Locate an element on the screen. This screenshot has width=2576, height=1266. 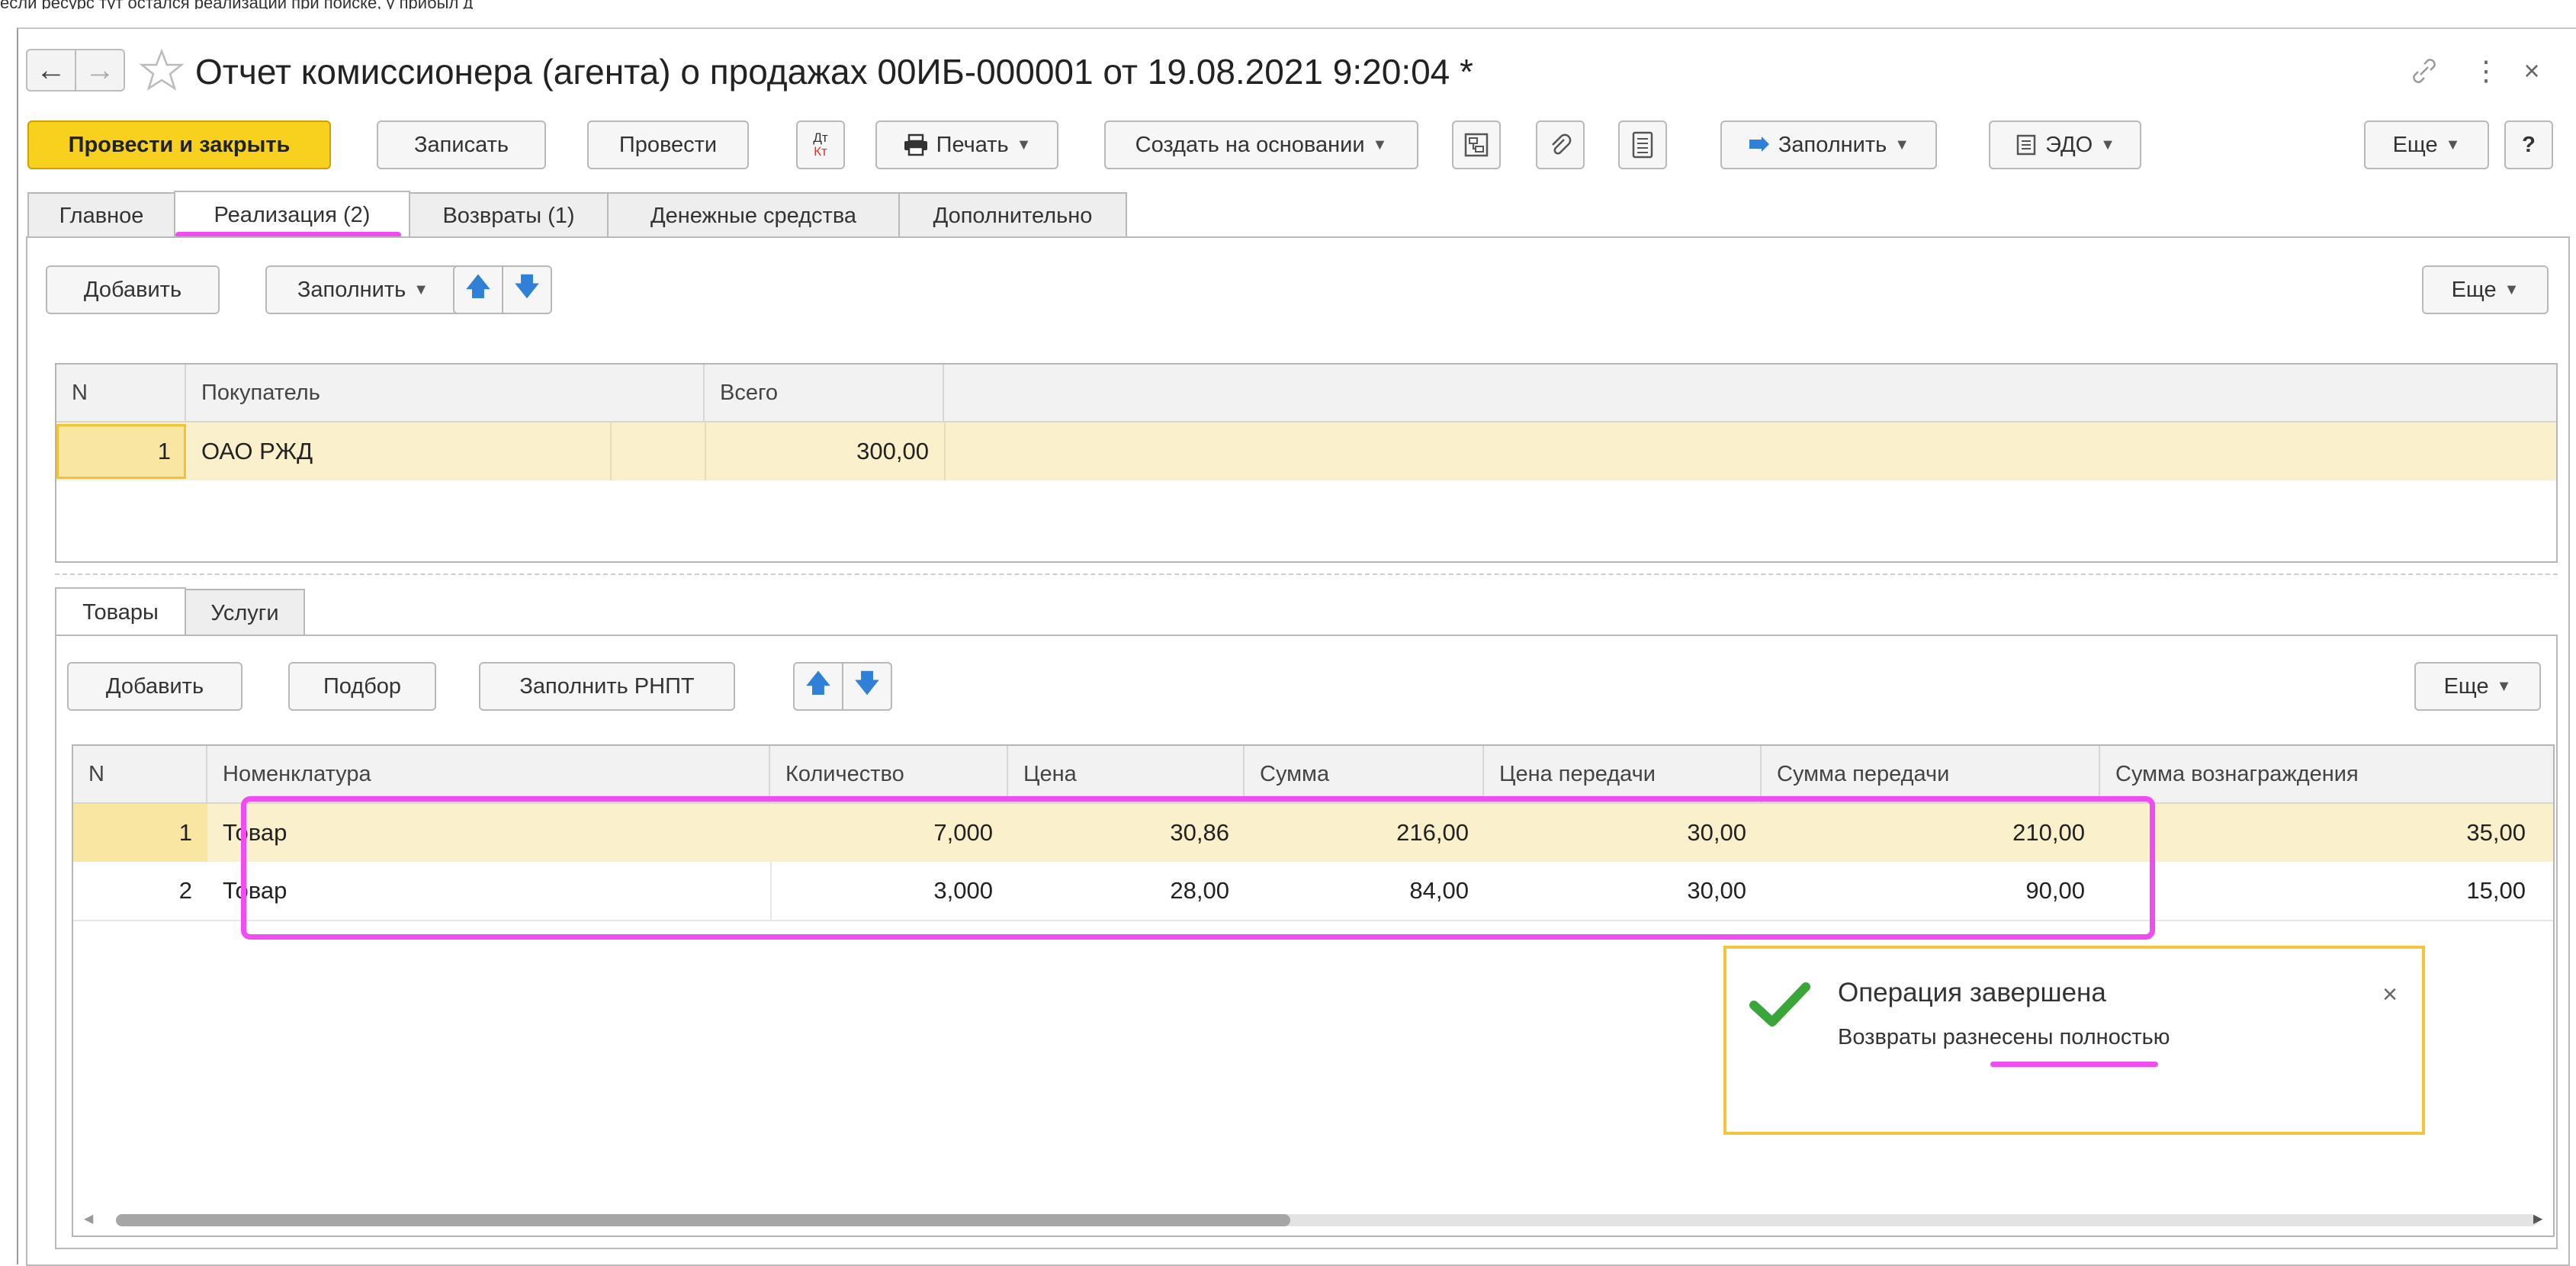
sales-fill-label: Заполнить is located at coordinates (351, 289).